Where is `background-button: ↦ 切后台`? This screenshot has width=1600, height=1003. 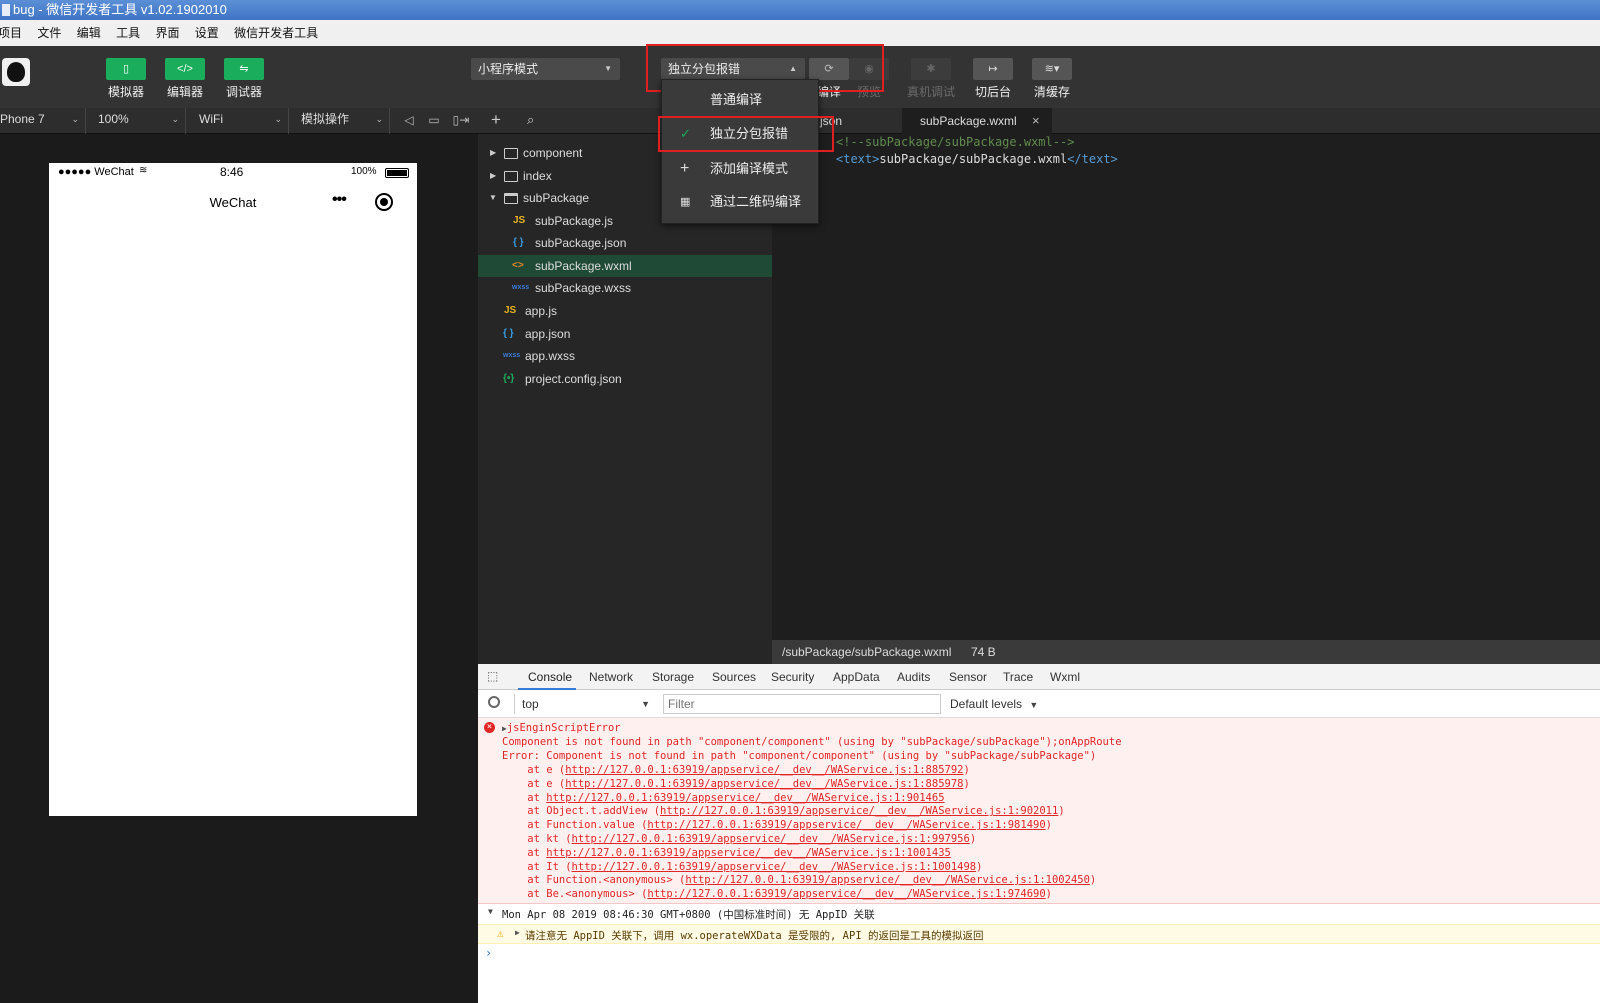
background-button: ↦ 切后台 is located at coordinates (993, 79).